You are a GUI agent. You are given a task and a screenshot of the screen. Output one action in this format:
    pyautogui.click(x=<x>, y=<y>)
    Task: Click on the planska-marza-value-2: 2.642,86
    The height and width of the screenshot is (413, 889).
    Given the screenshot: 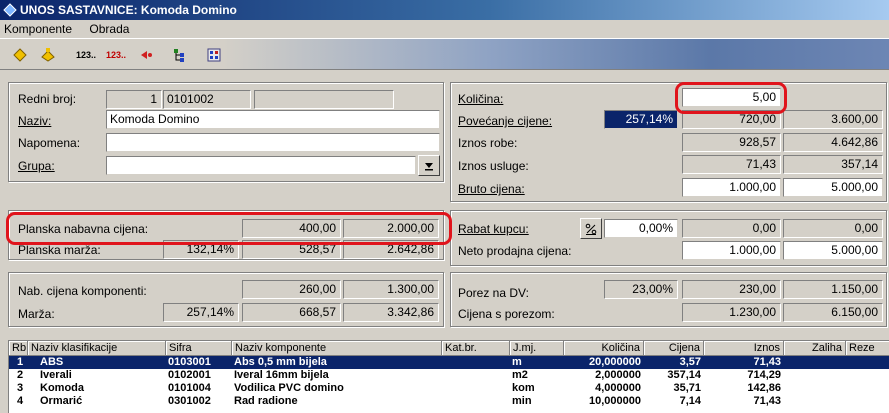 What is the action you would take?
    pyautogui.click(x=391, y=249)
    